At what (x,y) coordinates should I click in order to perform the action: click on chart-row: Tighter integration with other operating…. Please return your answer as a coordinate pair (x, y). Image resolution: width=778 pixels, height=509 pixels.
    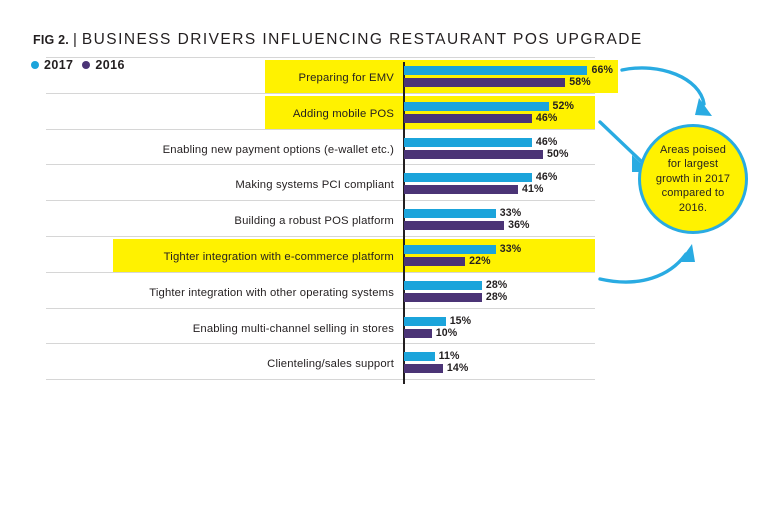
    Looking at the image, I should click on (389, 297).